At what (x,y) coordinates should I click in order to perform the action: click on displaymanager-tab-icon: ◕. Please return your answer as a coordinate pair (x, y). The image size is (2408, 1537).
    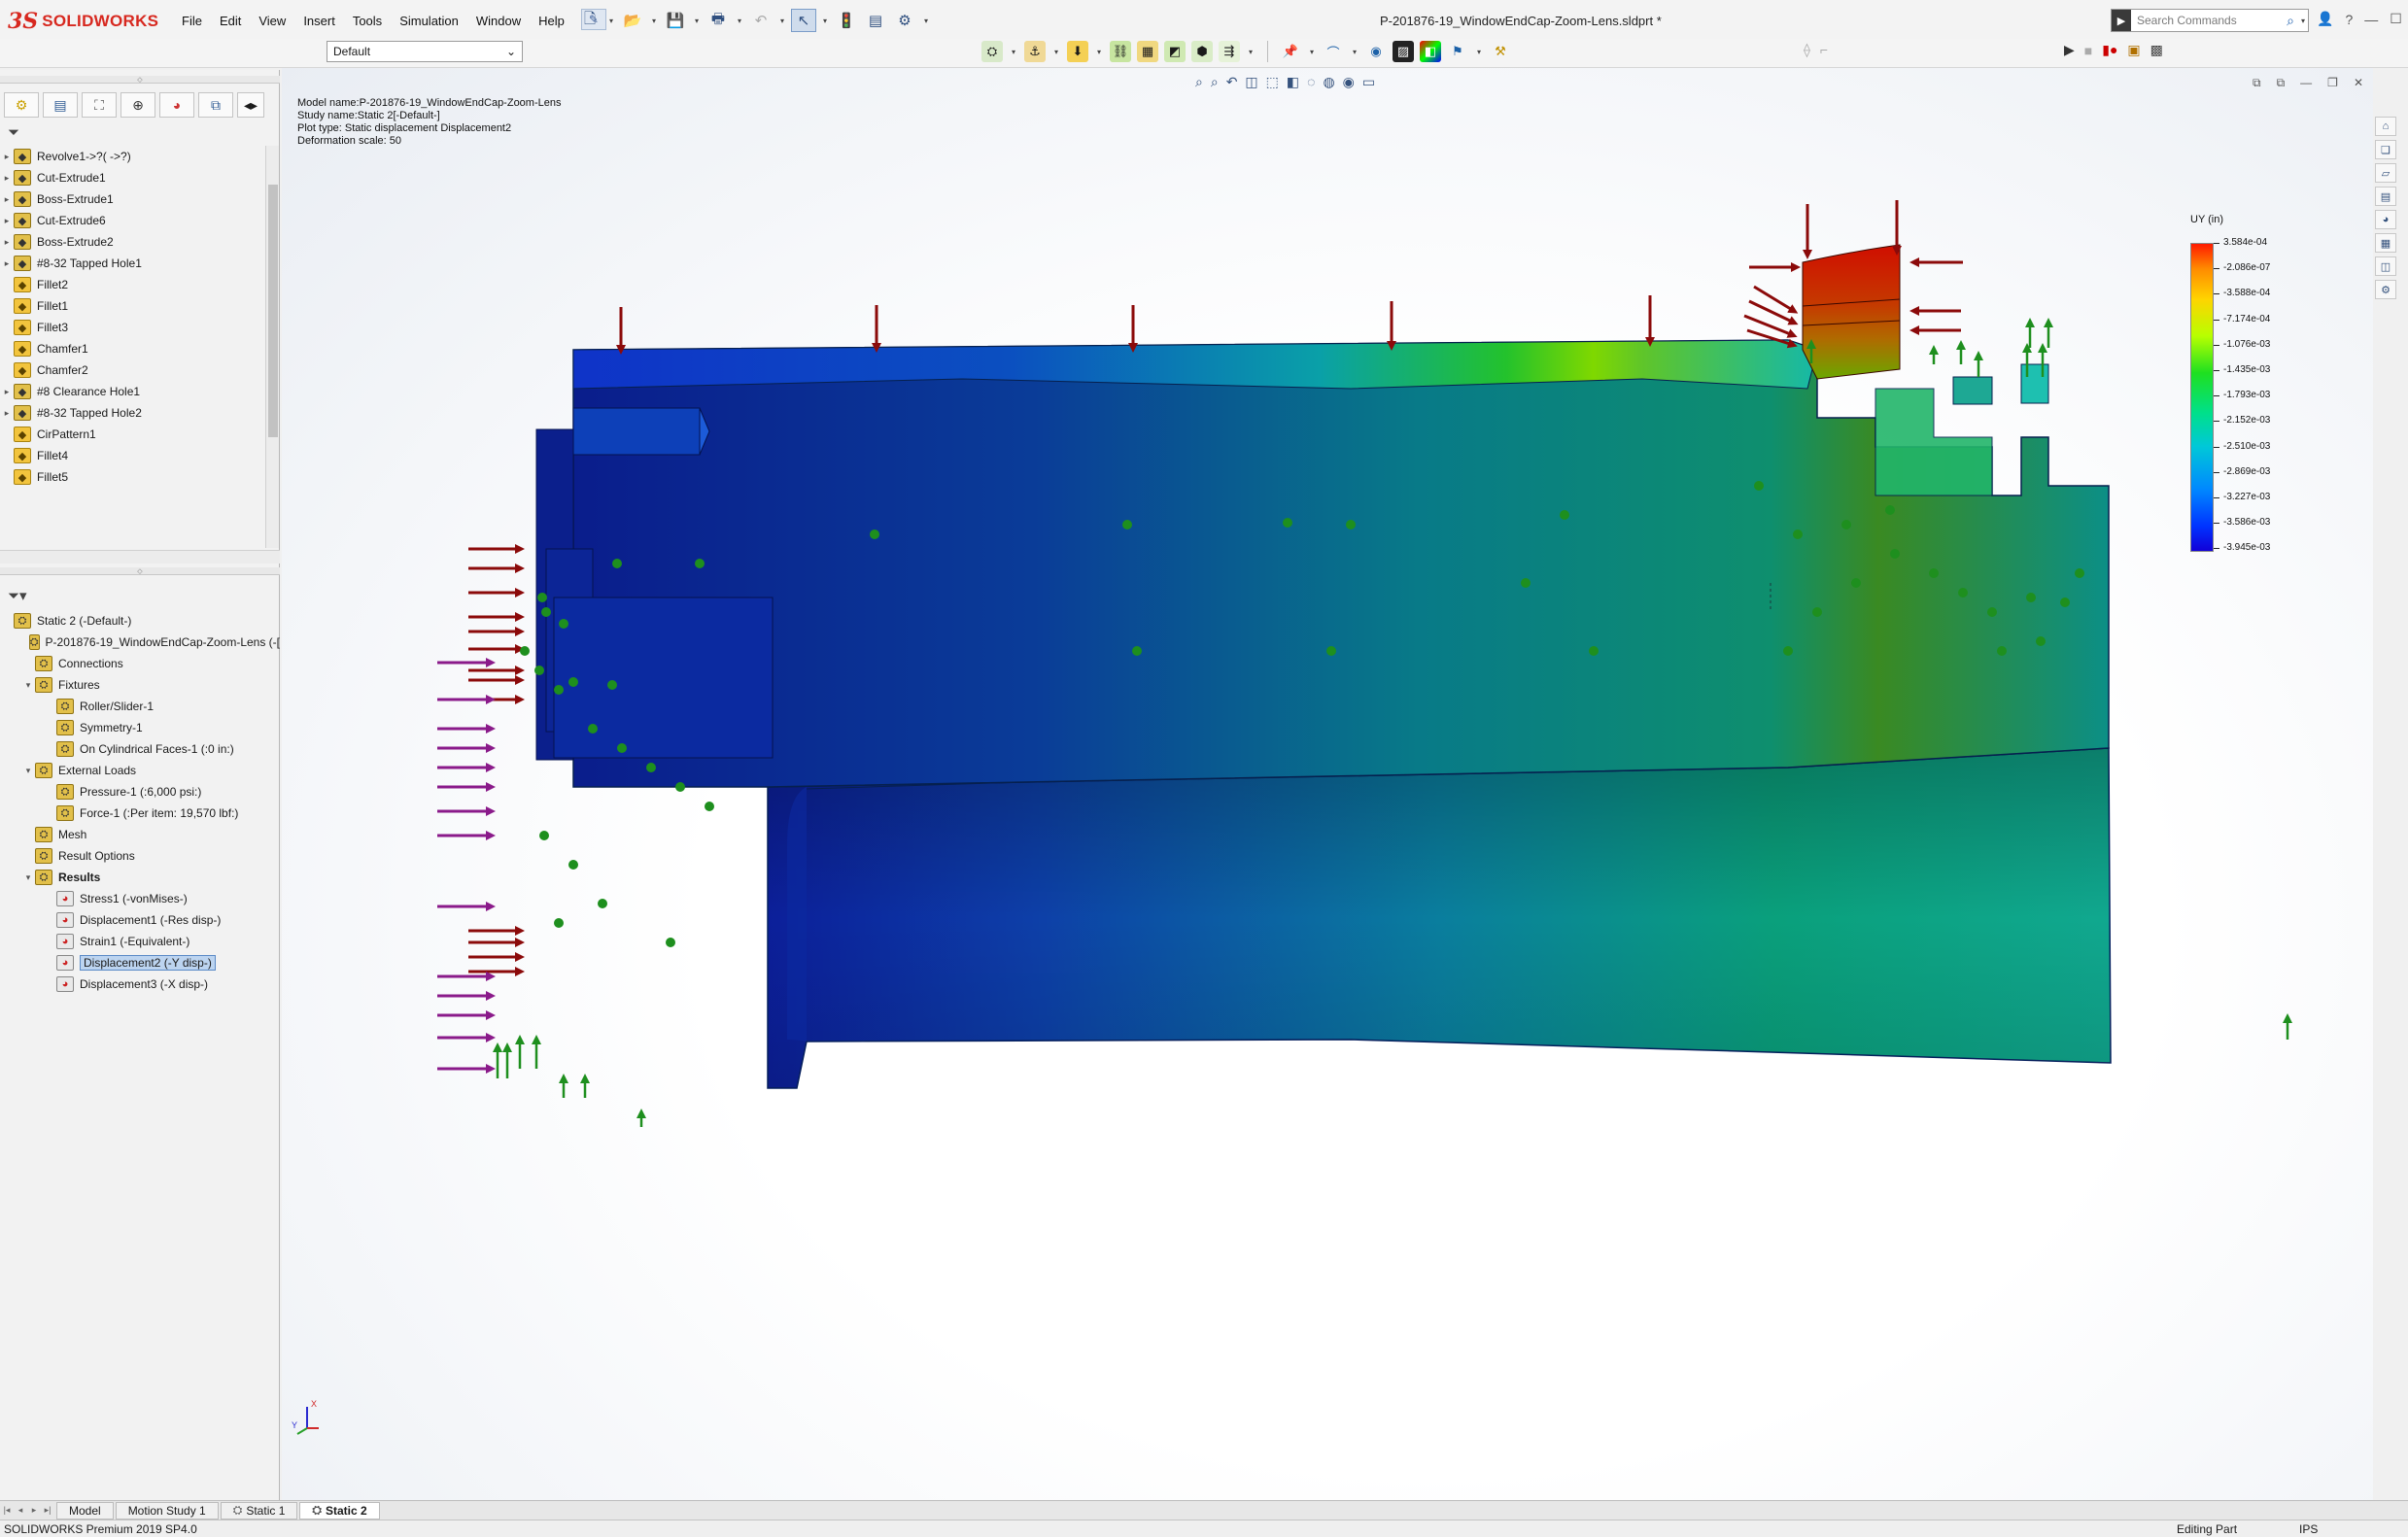
    Looking at the image, I should click on (176, 105).